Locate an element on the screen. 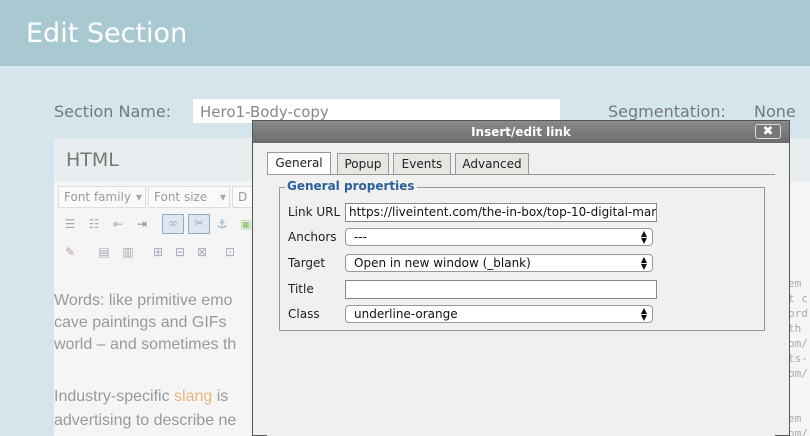 Image resolution: width=810 pixels, height=436 pixels. anchors-select: --- ▲ ▼ is located at coordinates (499, 237).